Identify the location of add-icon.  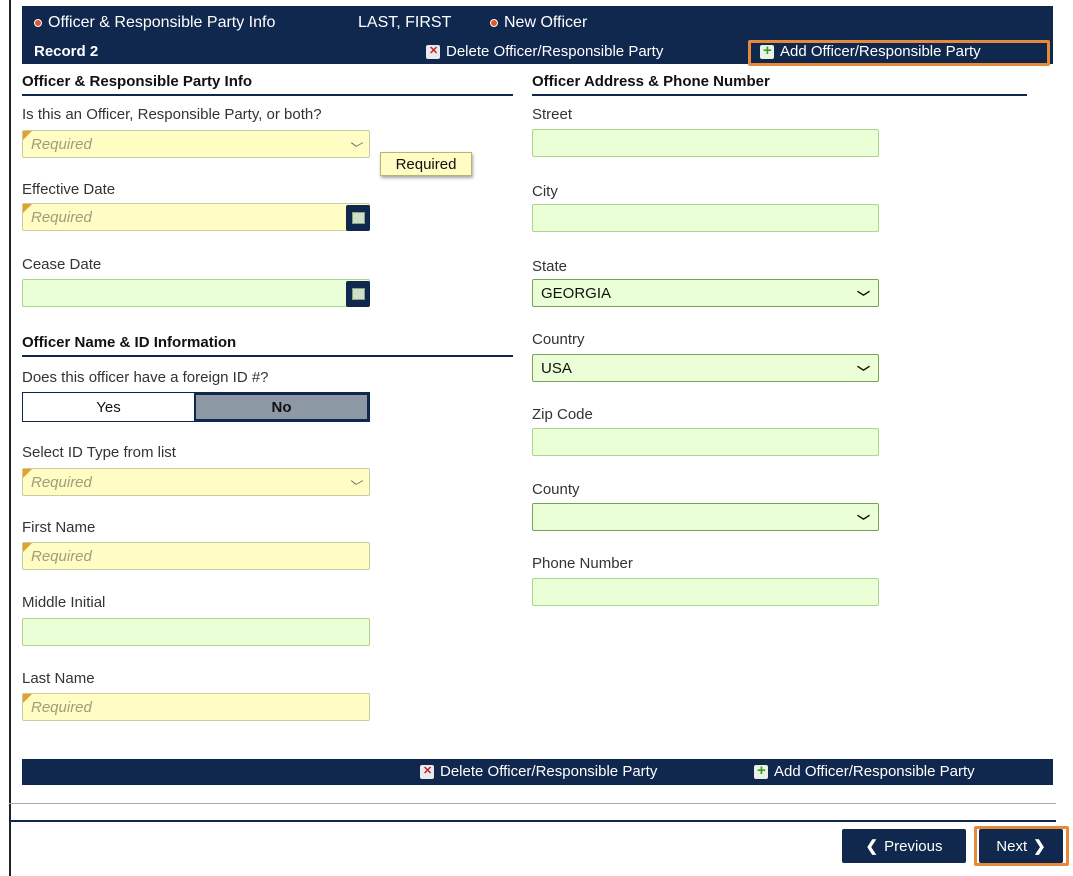
(761, 770).